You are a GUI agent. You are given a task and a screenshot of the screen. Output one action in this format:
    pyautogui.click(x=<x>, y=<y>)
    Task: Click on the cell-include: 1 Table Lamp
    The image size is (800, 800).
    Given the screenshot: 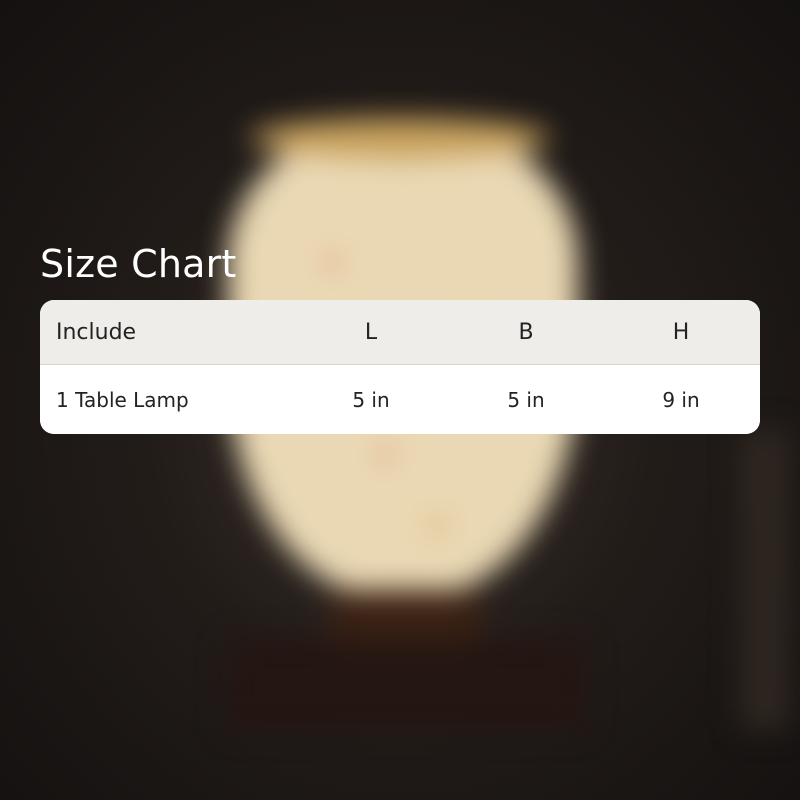 What is the action you would take?
    pyautogui.click(x=122, y=399)
    